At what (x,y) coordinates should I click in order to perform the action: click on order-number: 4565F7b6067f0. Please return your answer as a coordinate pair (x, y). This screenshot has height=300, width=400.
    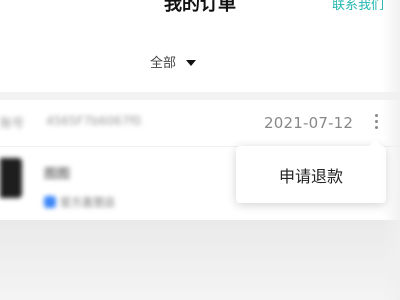
    Looking at the image, I should click on (94, 121).